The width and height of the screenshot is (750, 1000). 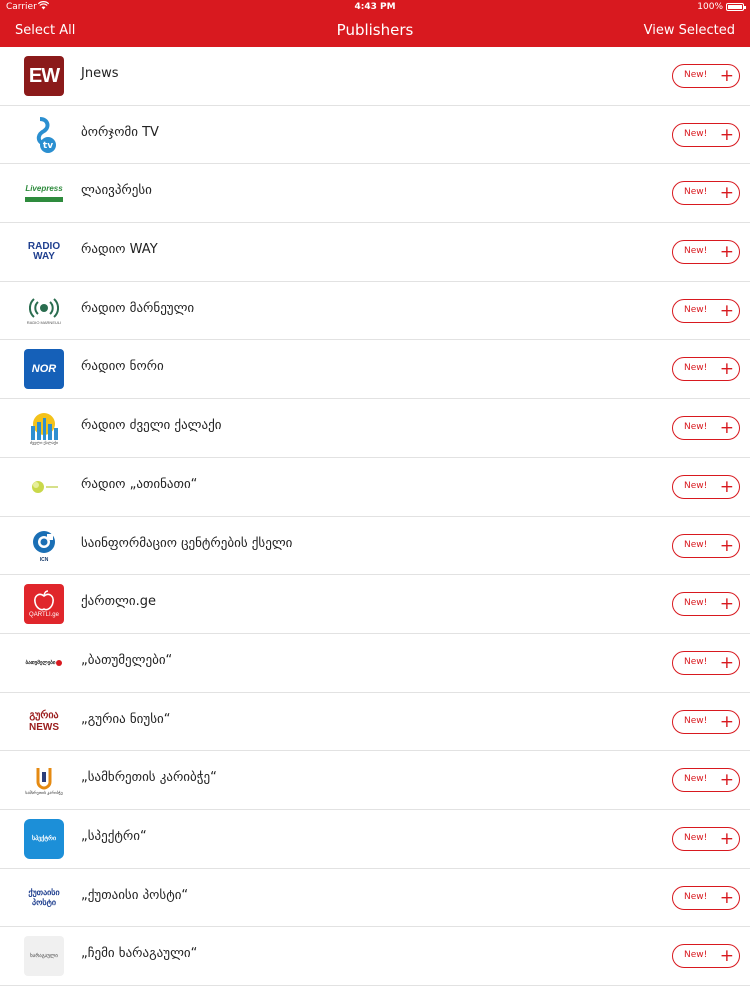 What do you see at coordinates (44, 662) in the screenshot?
I see `batumelebi-logo: ბათუმელები` at bounding box center [44, 662].